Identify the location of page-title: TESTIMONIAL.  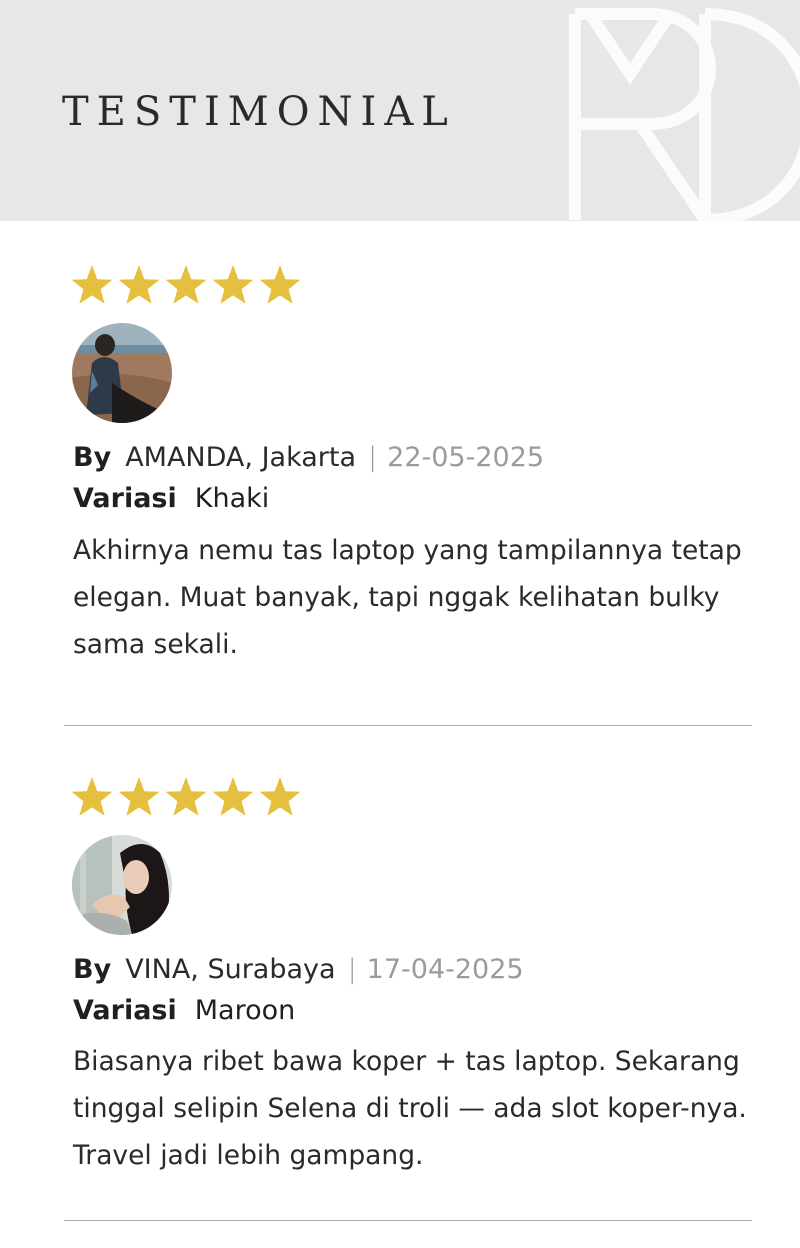
(259, 112).